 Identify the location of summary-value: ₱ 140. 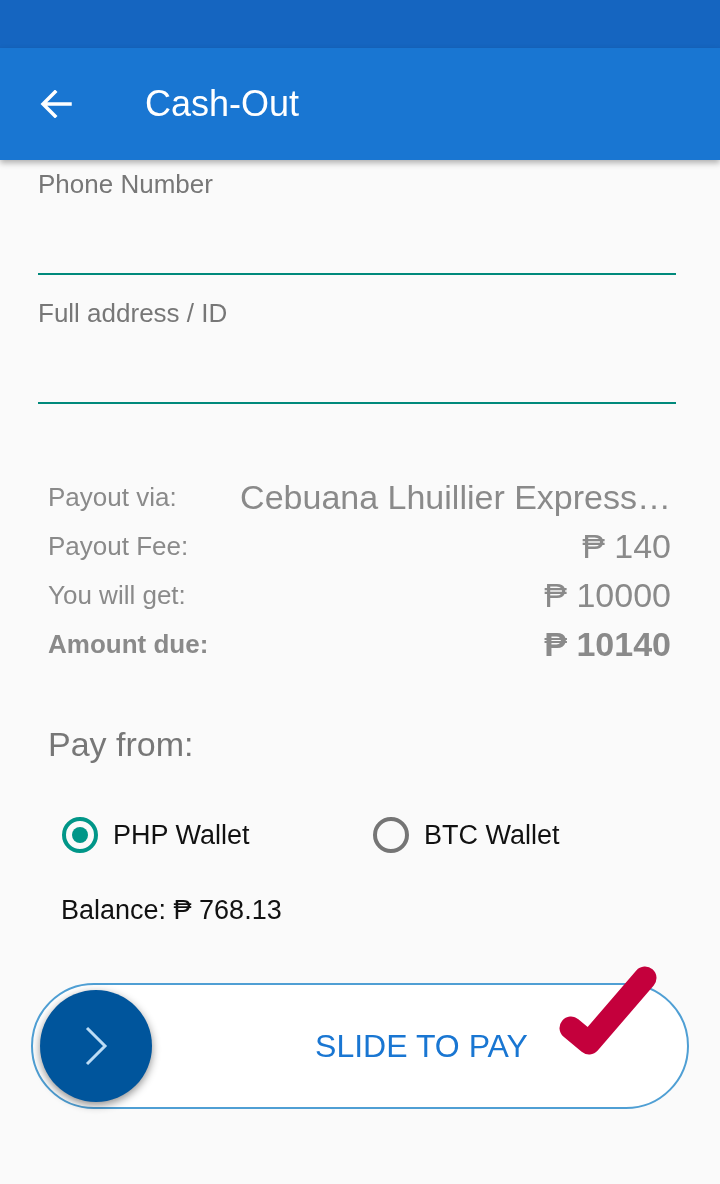
(626, 546).